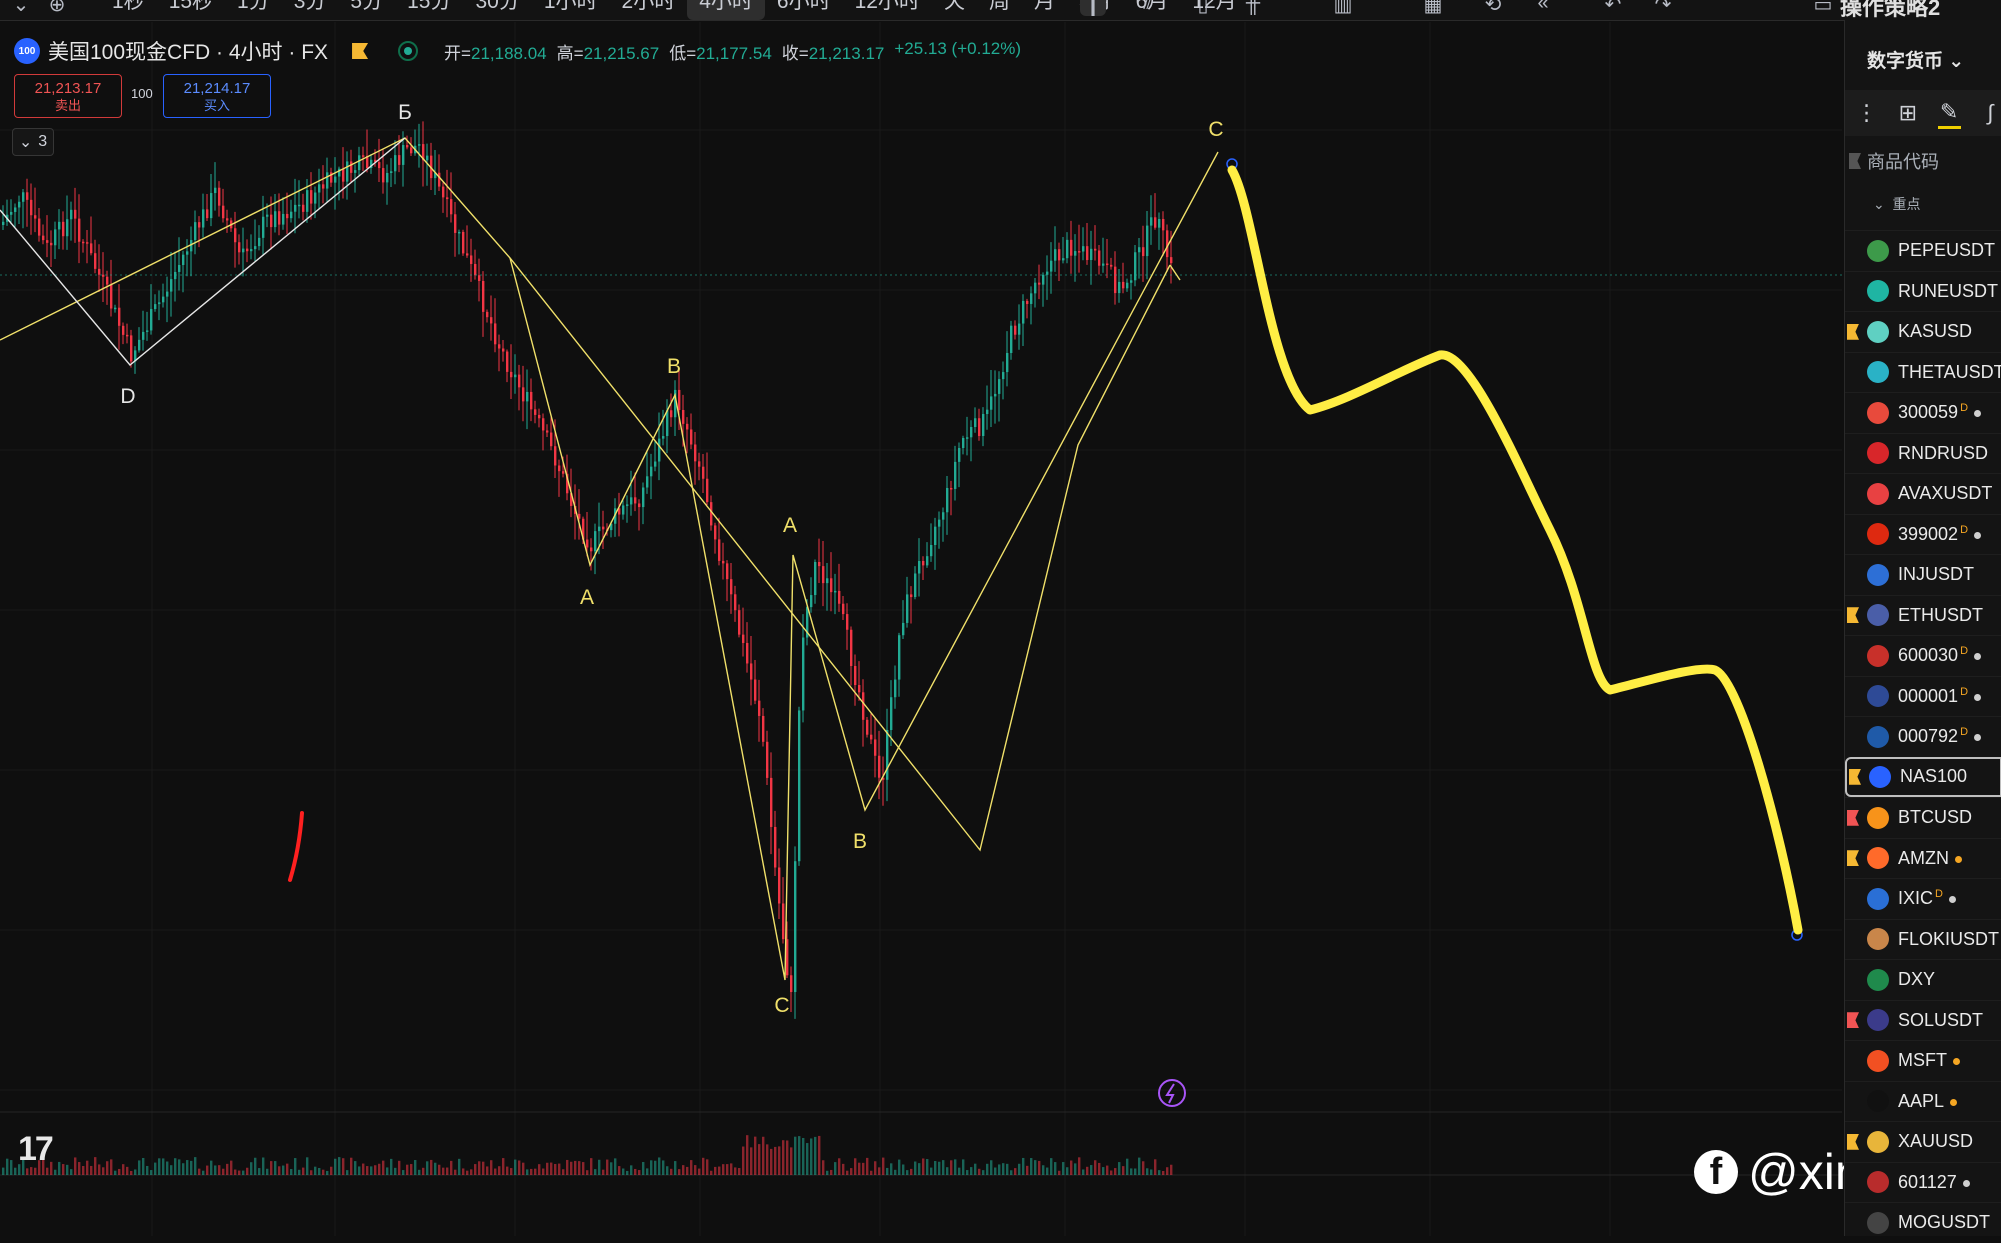 Image resolution: width=2001 pixels, height=1243 pixels. I want to click on layout-name: 操作策略2, so click(1890, 10).